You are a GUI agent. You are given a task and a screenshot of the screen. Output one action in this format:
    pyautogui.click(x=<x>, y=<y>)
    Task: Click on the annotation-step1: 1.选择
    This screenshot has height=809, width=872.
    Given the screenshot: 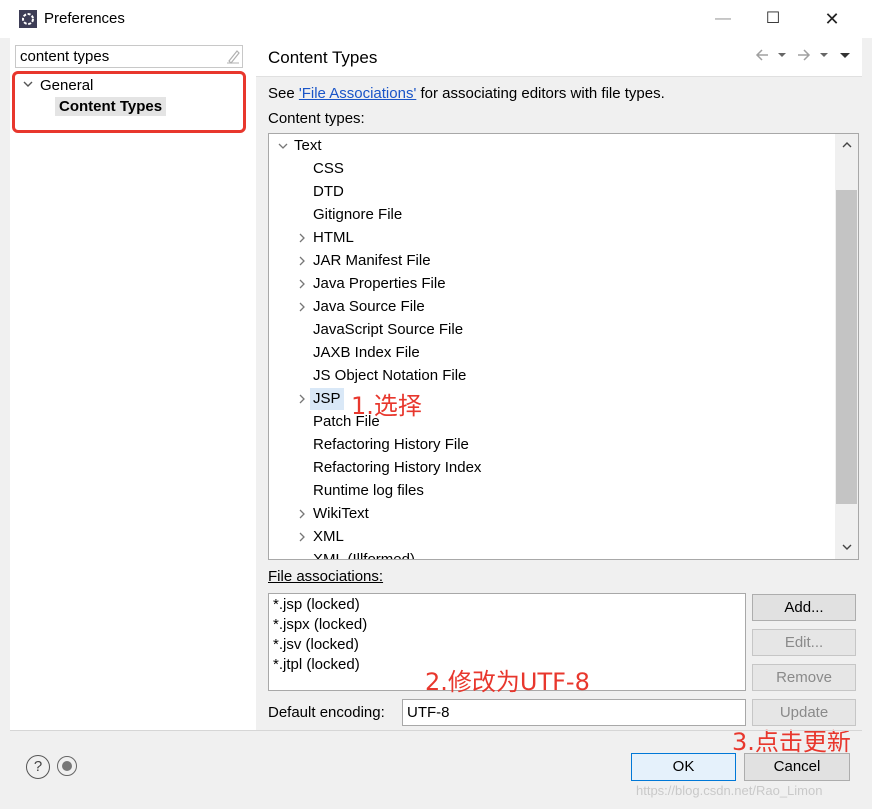 What is the action you would take?
    pyautogui.click(x=386, y=406)
    